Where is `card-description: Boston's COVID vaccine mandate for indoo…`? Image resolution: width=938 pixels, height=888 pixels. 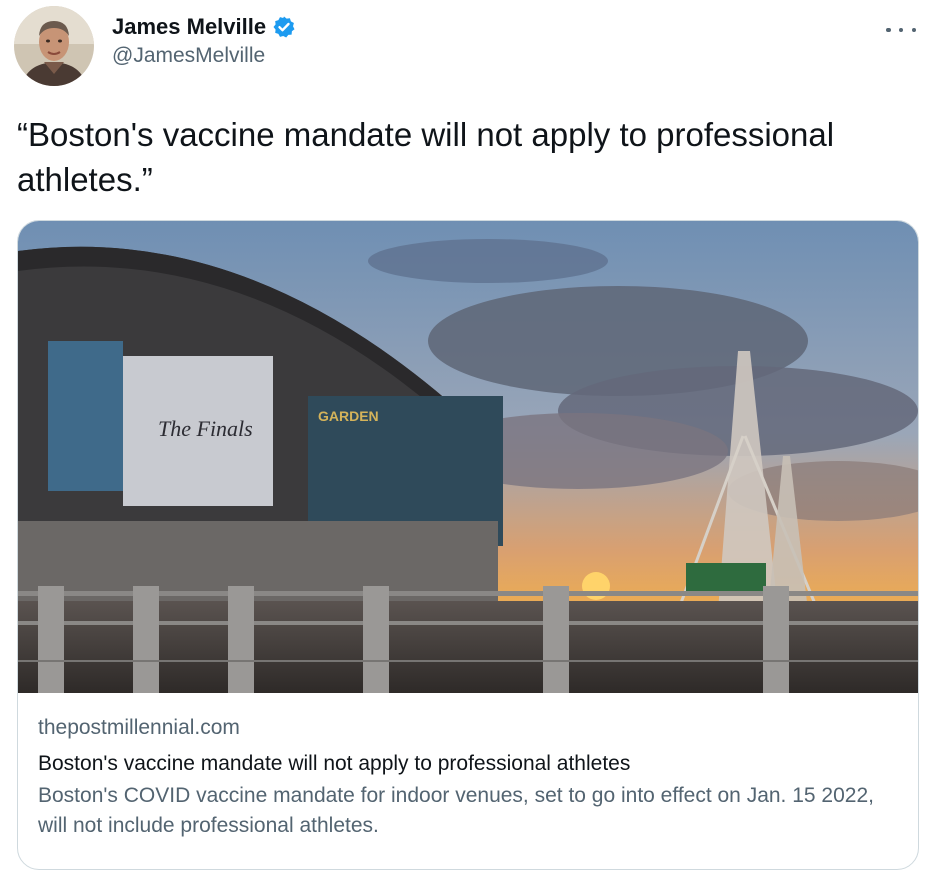
card-description: Boston's COVID vaccine mandate for indoo… is located at coordinates (456, 810).